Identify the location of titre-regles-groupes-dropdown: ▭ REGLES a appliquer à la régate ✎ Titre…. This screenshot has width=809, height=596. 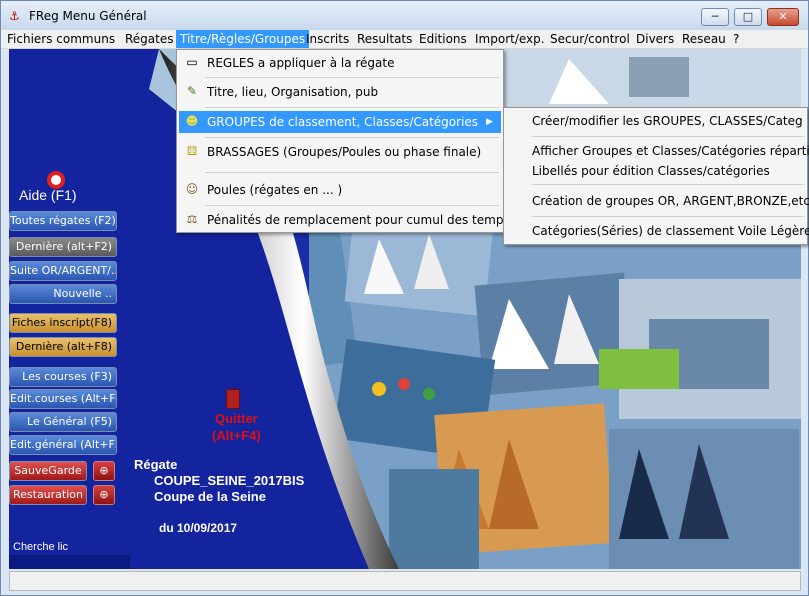
(343, 141).